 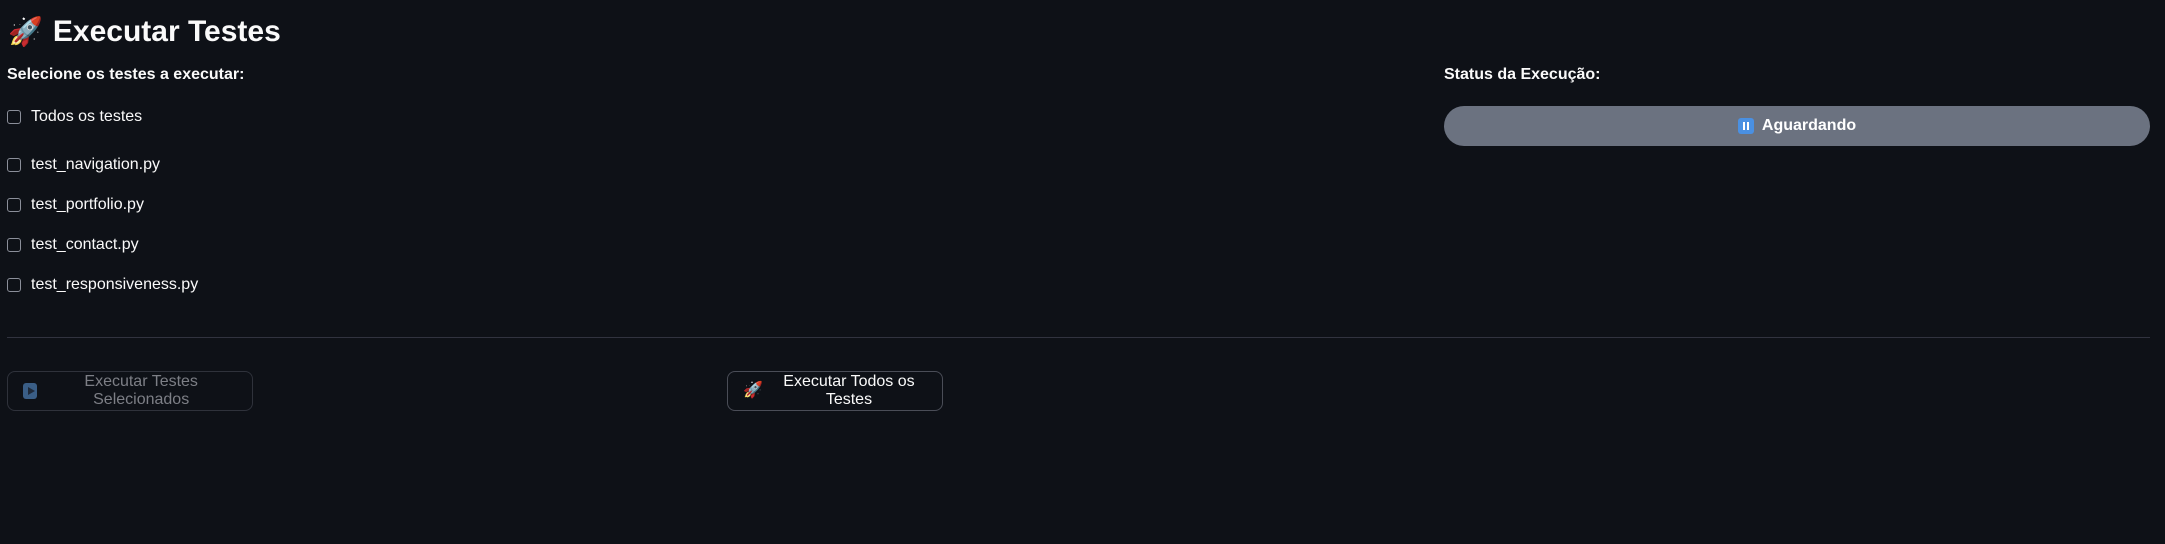 What do you see at coordinates (1745, 126) in the screenshot?
I see `pause-icon` at bounding box center [1745, 126].